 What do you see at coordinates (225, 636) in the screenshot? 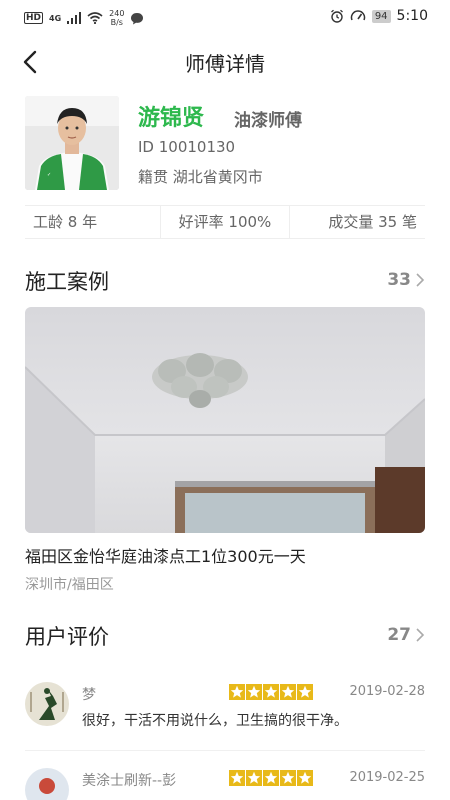
I see `reviews-header: 用户评价 27` at bounding box center [225, 636].